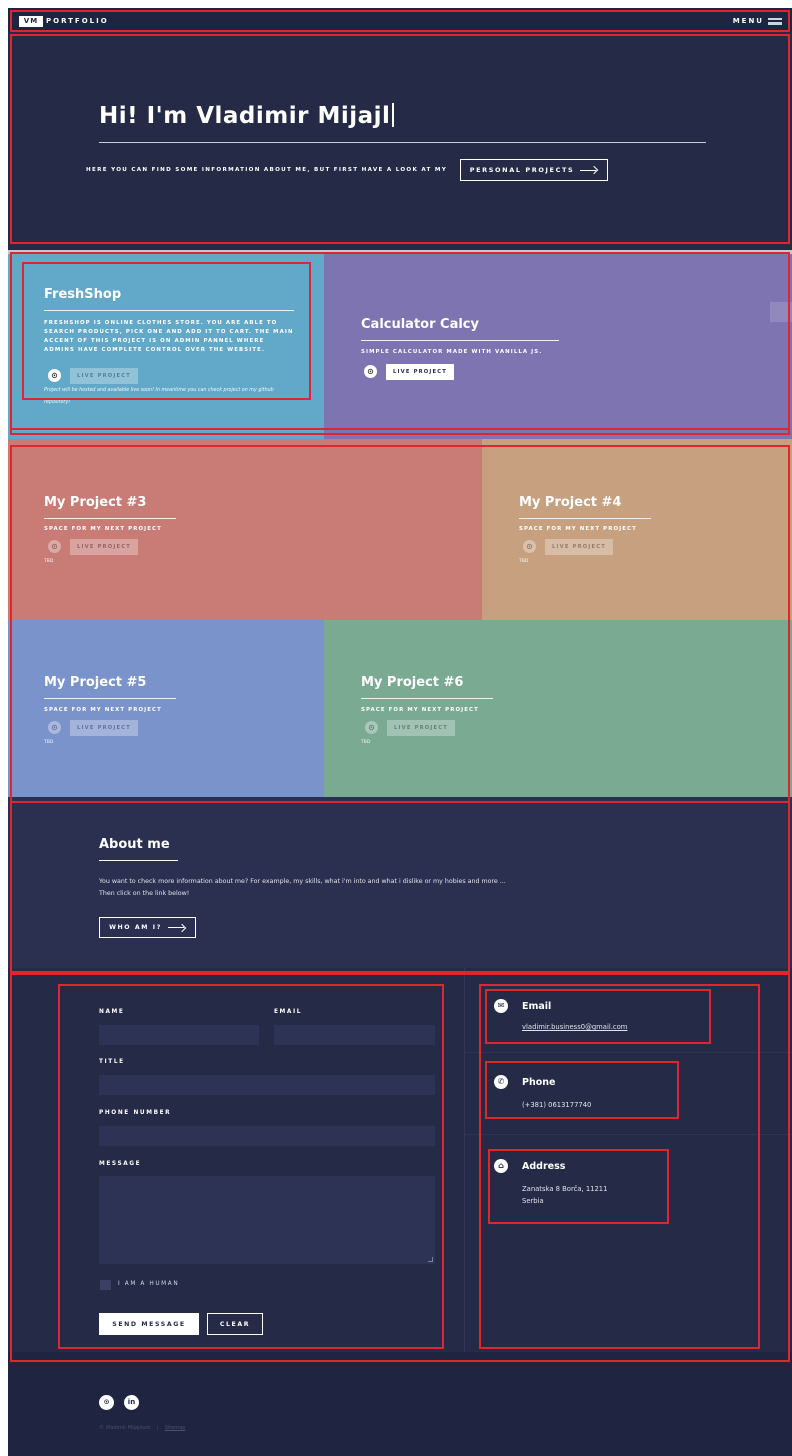  What do you see at coordinates (175, 1428) in the screenshot?
I see `sitemap-link: Sitemap` at bounding box center [175, 1428].